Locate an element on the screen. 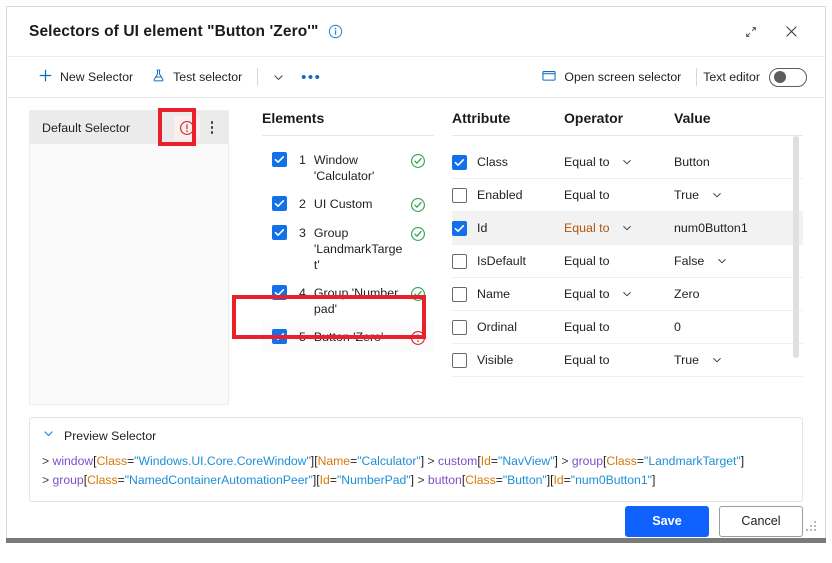  attribute-row-visible: Visible Equal to True is located at coordinates (627, 360).